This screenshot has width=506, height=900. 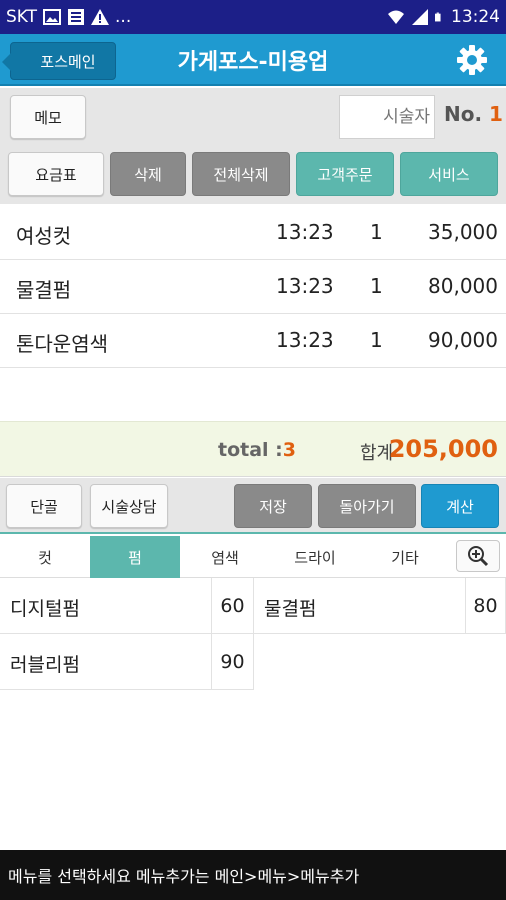 What do you see at coordinates (405, 557) in the screenshot?
I see `tab-other: 기타` at bounding box center [405, 557].